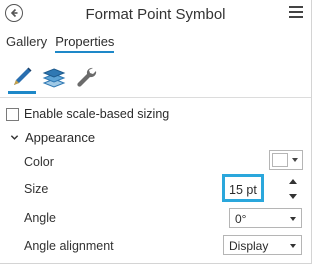  I want to click on tab-strip: Gallery Properties, so click(60, 43).